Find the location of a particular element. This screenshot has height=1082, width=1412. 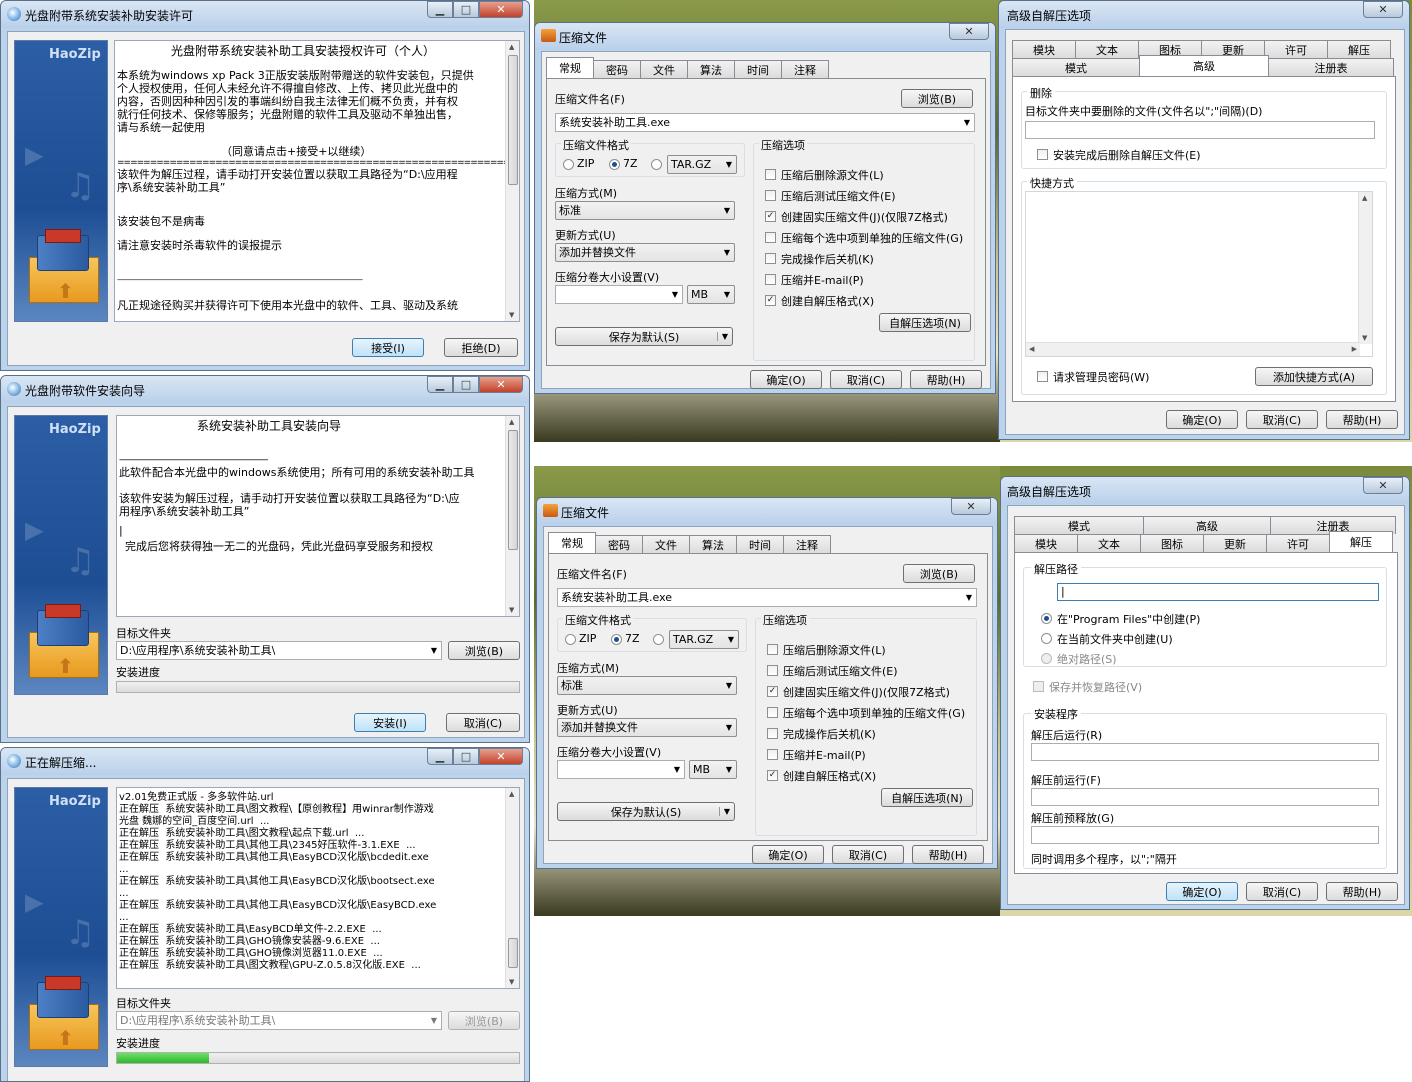

compress-tab: 文件 is located at coordinates (666, 544).